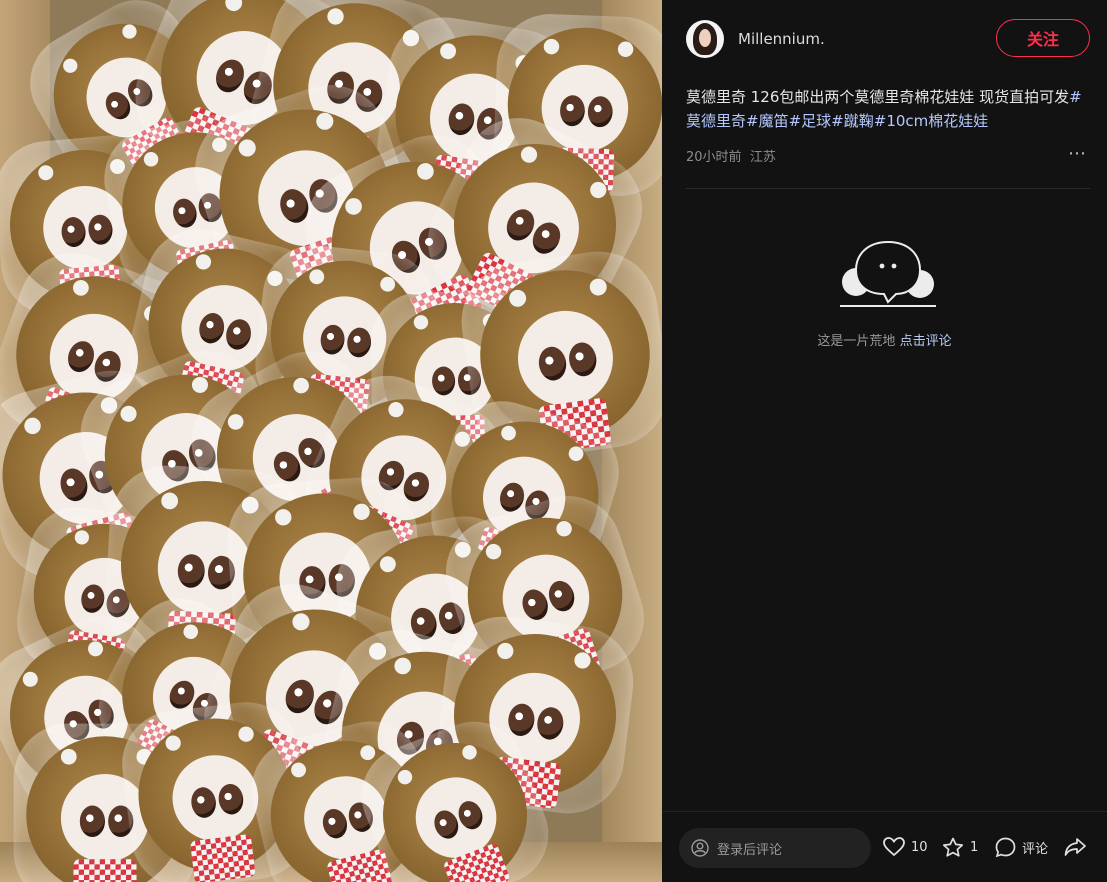 The width and height of the screenshot is (1107, 882). What do you see at coordinates (810, 121) in the screenshot?
I see `post-tag: #足球` at bounding box center [810, 121].